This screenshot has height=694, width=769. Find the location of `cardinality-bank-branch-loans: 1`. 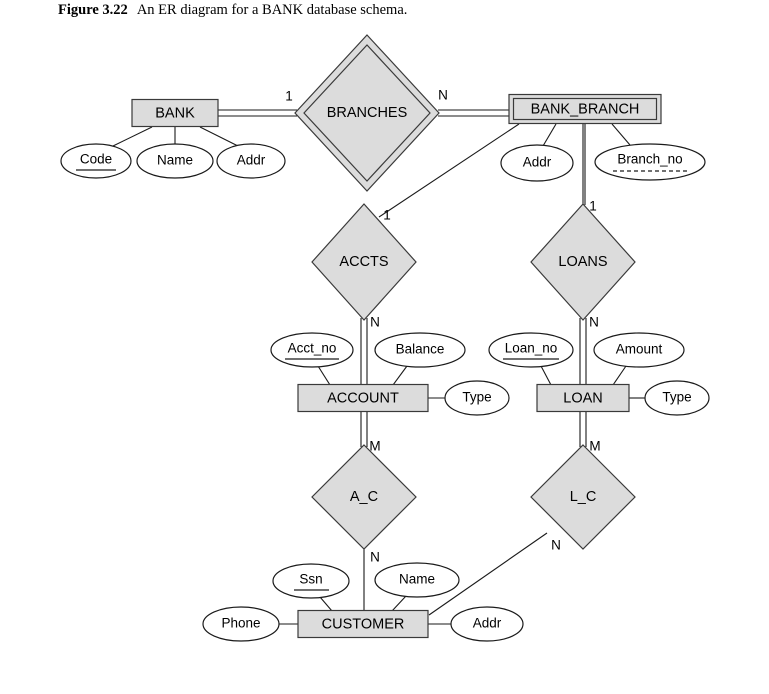

cardinality-bank-branch-loans: 1 is located at coordinates (593, 206).